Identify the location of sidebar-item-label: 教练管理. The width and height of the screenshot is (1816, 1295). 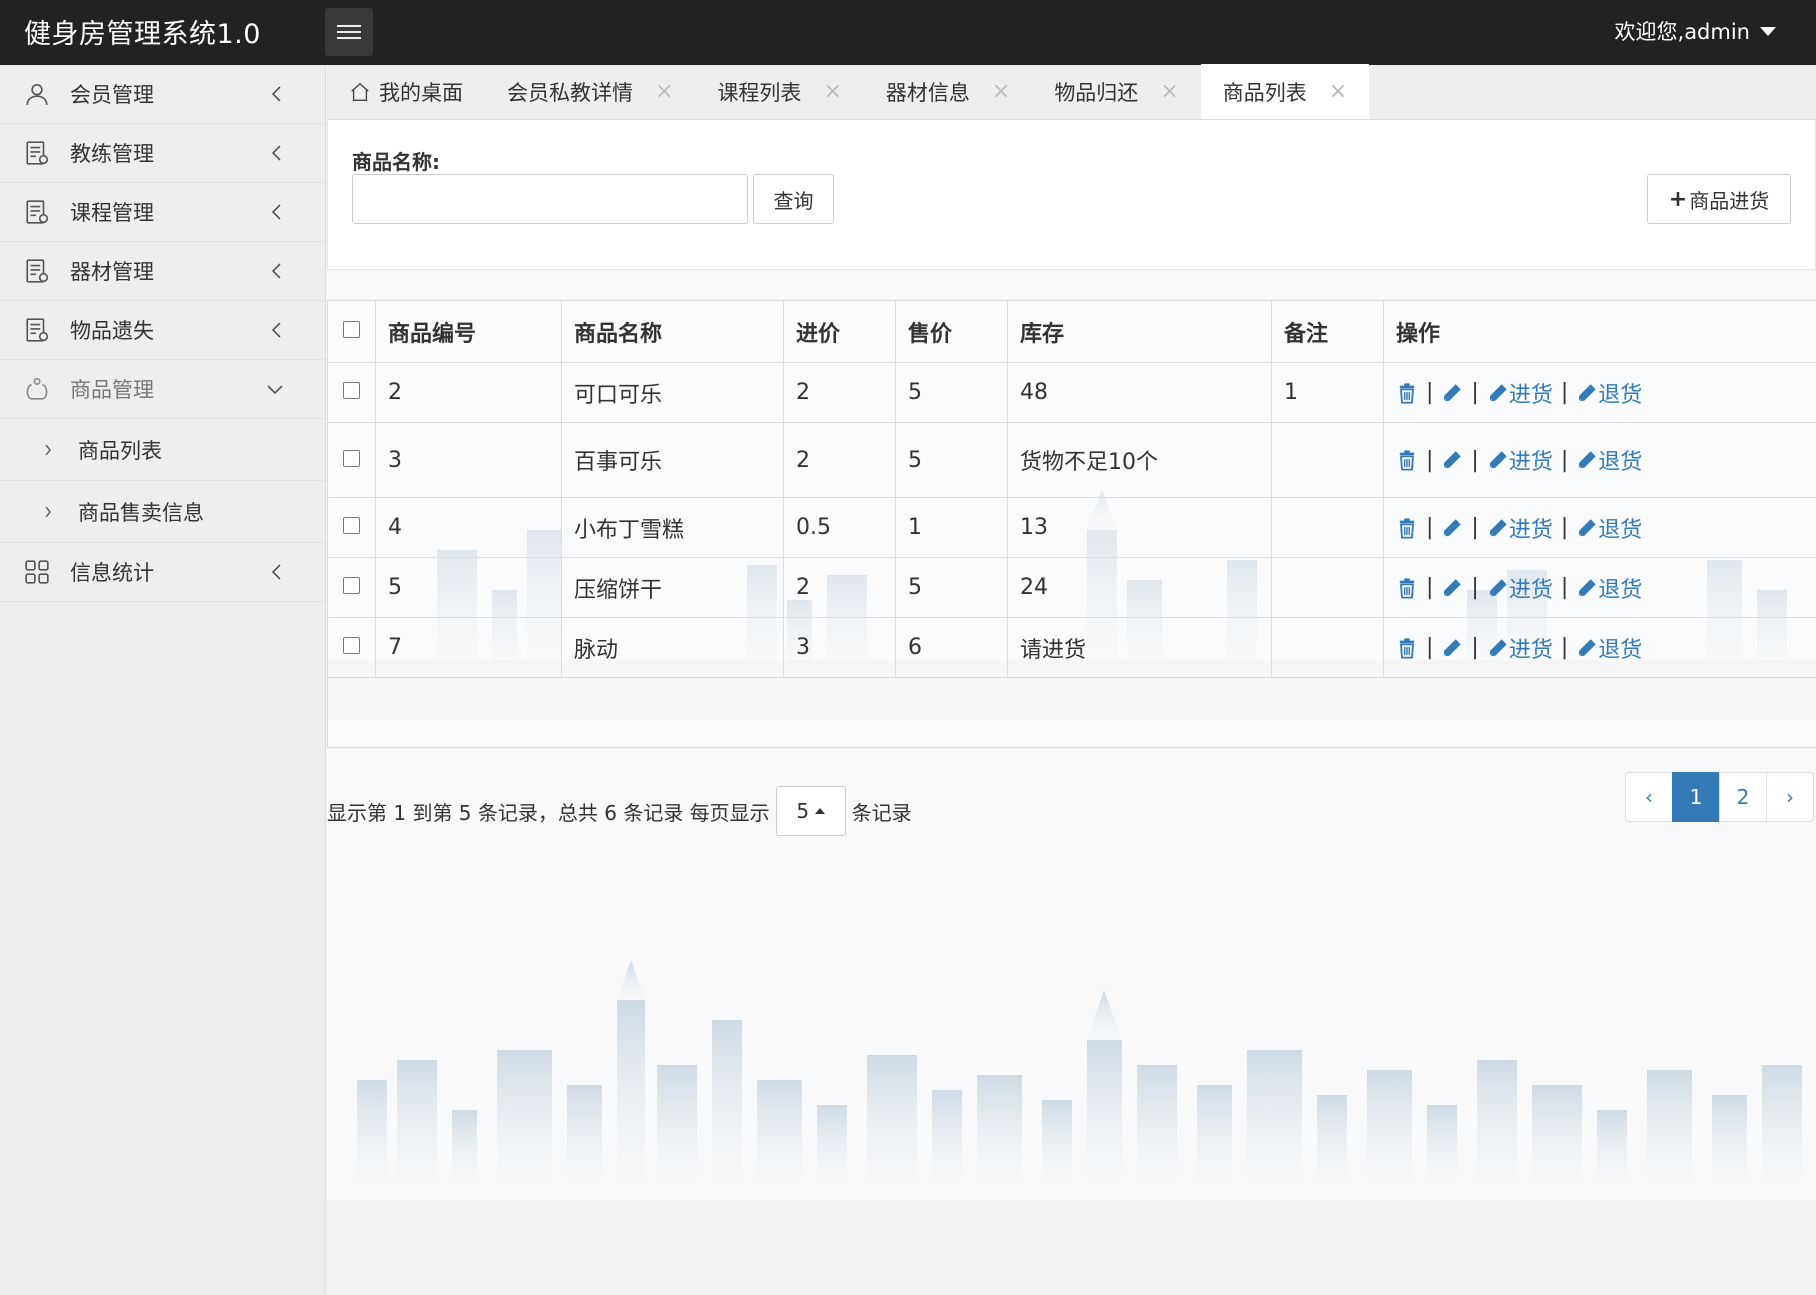
(112, 154).